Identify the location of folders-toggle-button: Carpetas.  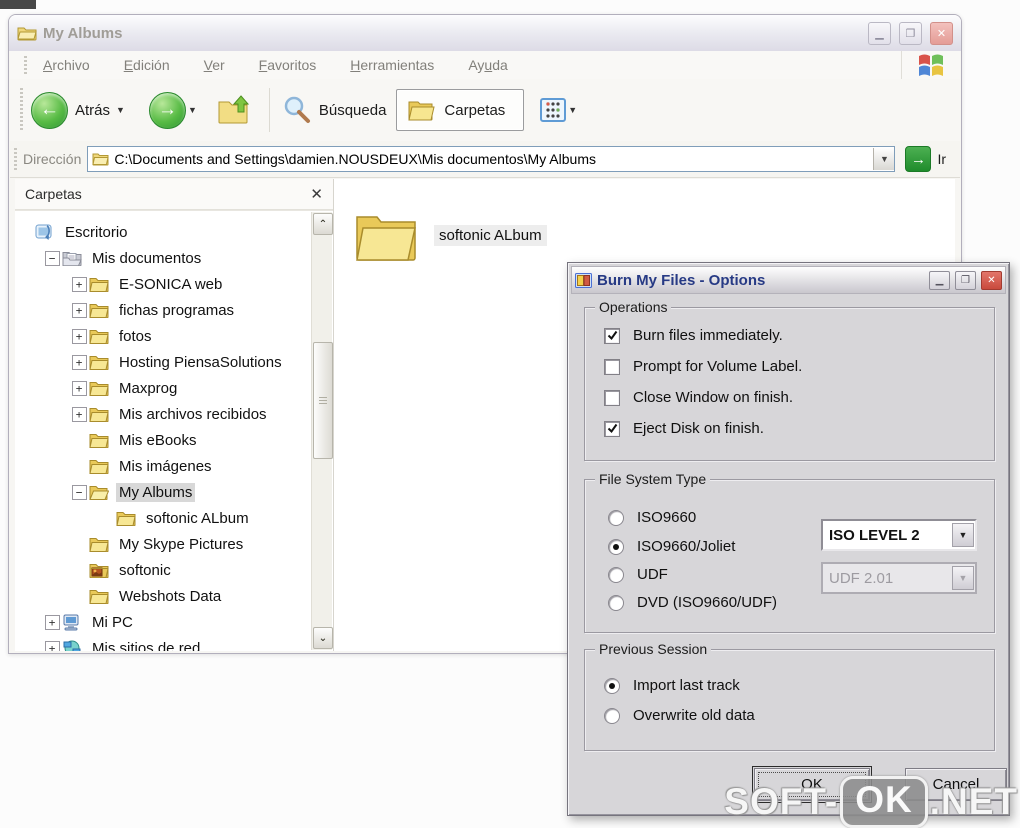
(460, 110).